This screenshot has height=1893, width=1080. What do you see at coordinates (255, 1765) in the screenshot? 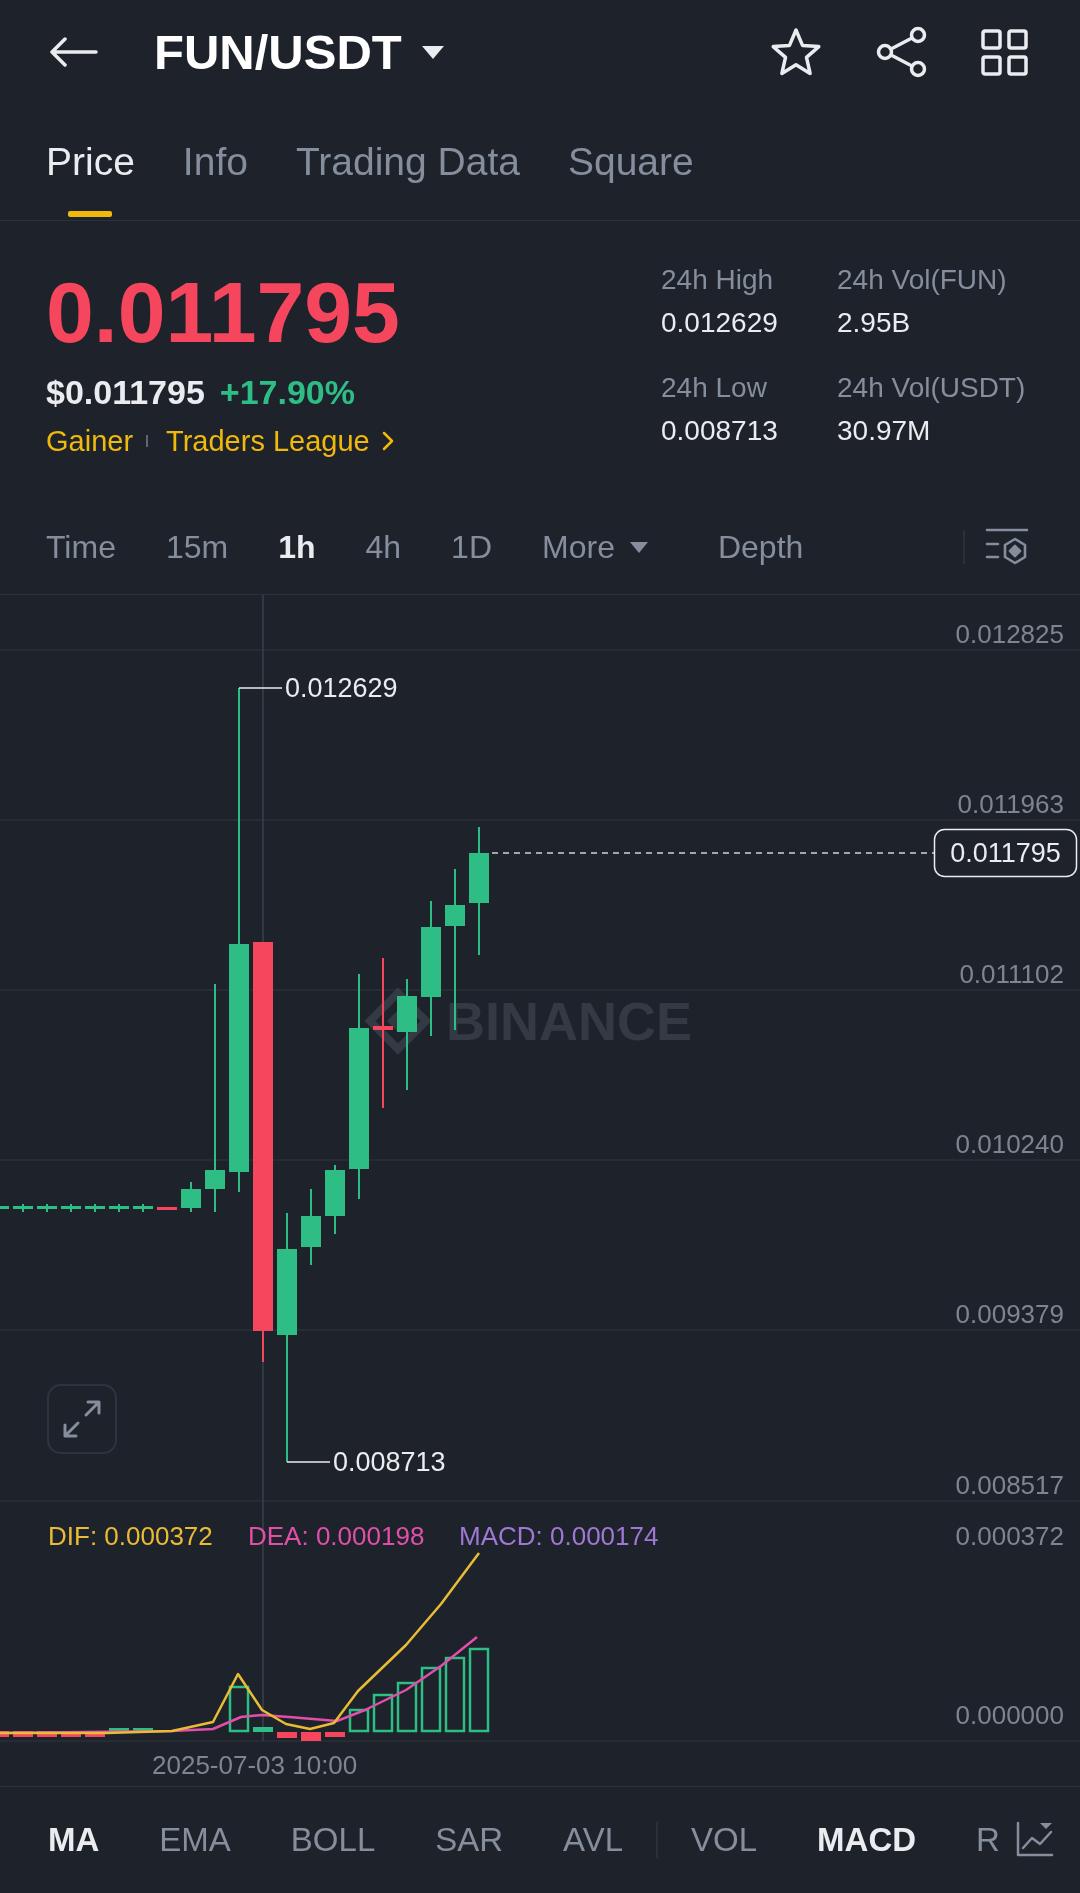
I see `time-axis-label: 2025-07-03 10:00` at bounding box center [255, 1765].